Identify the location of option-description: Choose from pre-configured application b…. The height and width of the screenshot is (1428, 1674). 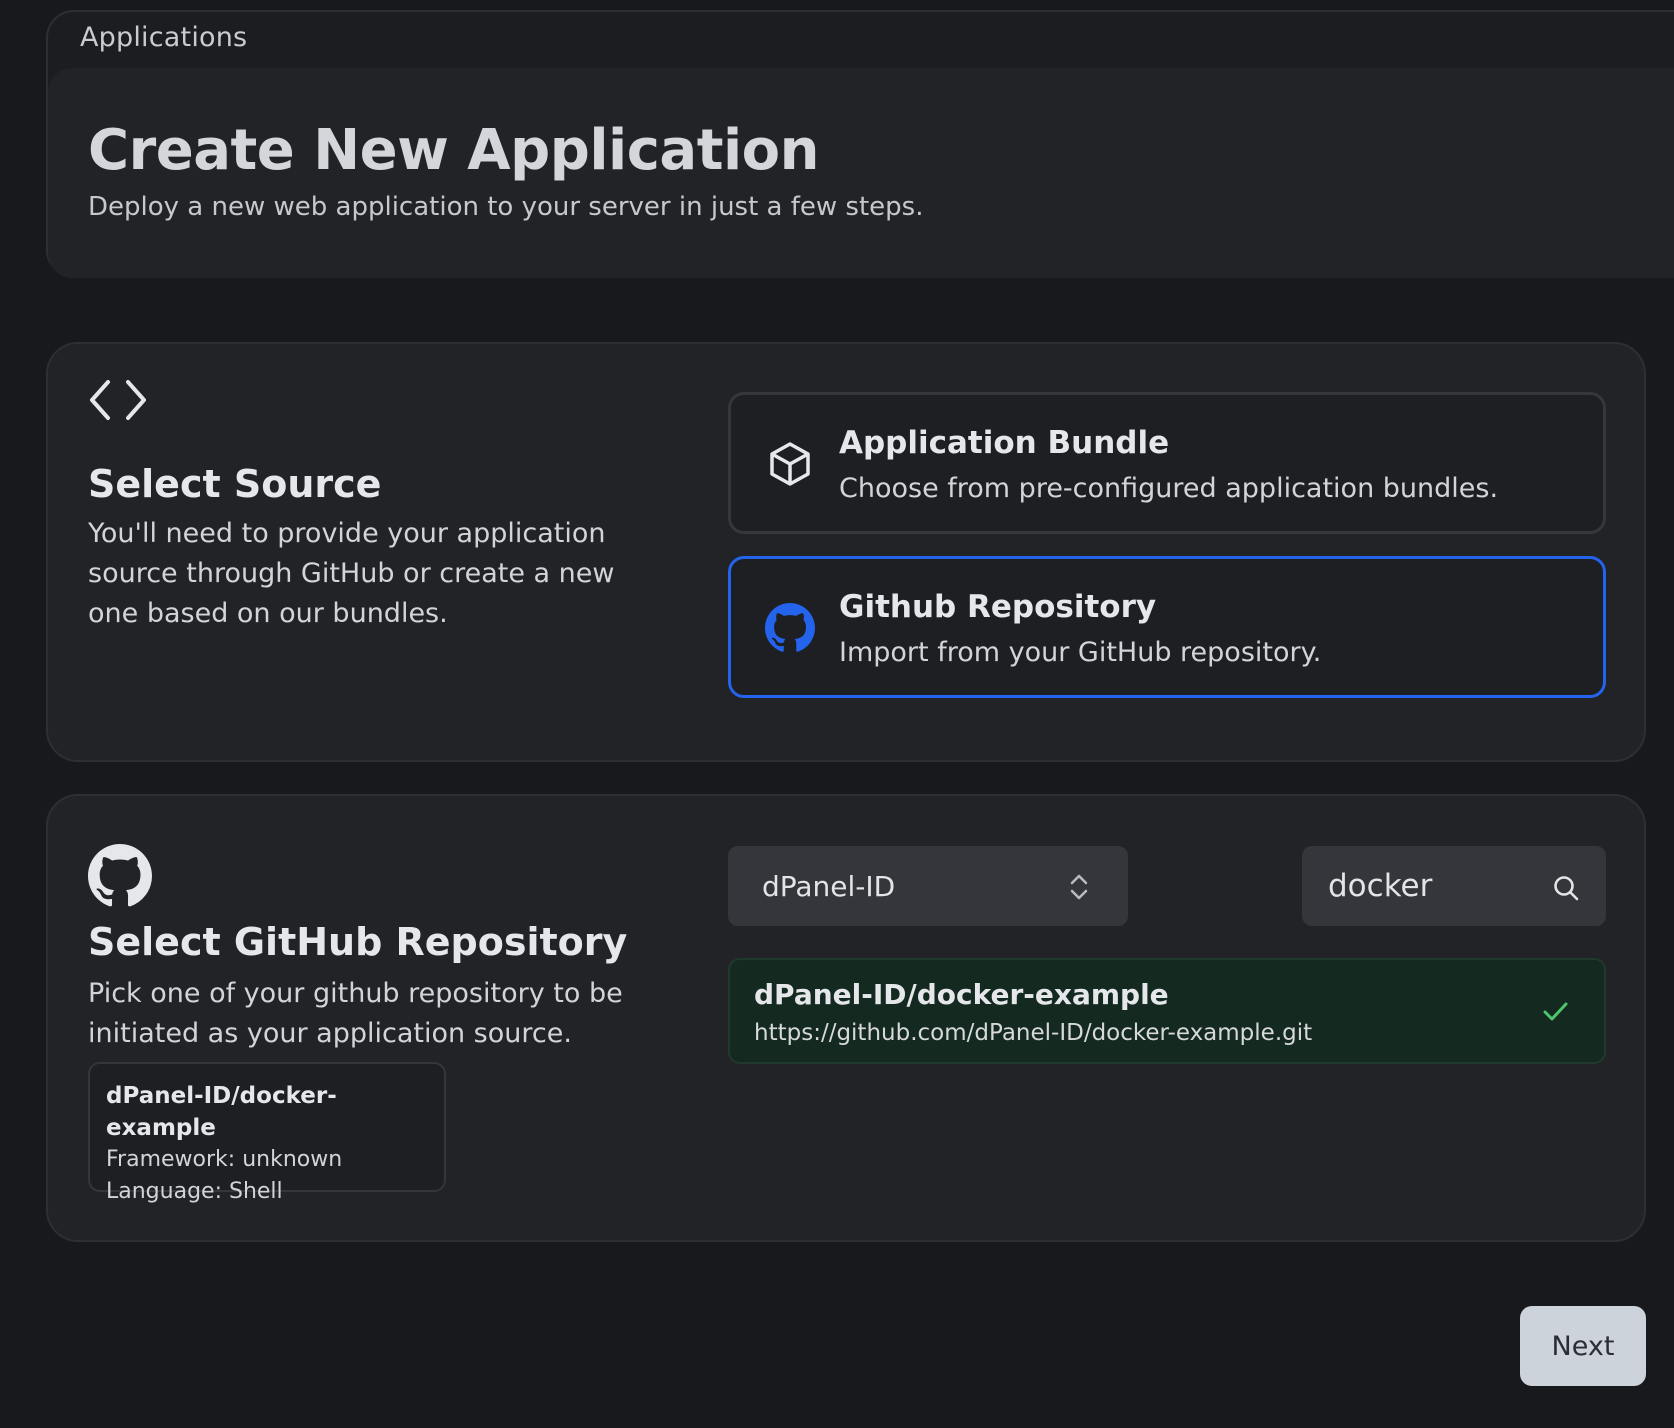
(1169, 488).